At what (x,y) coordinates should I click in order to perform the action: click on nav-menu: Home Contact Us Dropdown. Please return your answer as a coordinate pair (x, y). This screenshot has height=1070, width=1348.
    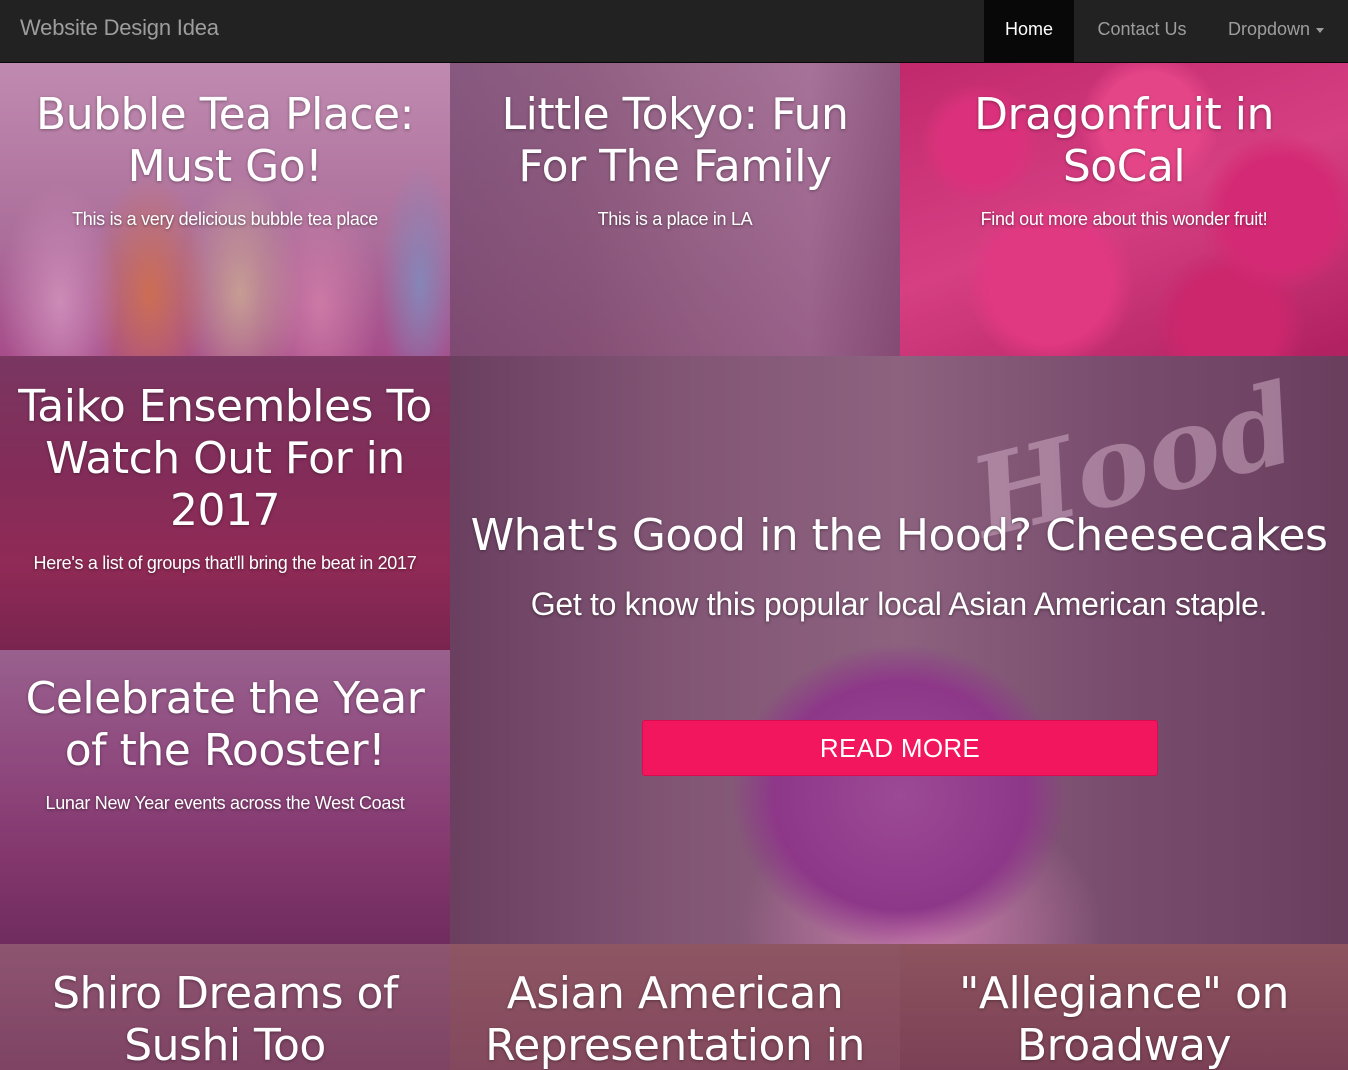
    Looking at the image, I should click on (1166, 31).